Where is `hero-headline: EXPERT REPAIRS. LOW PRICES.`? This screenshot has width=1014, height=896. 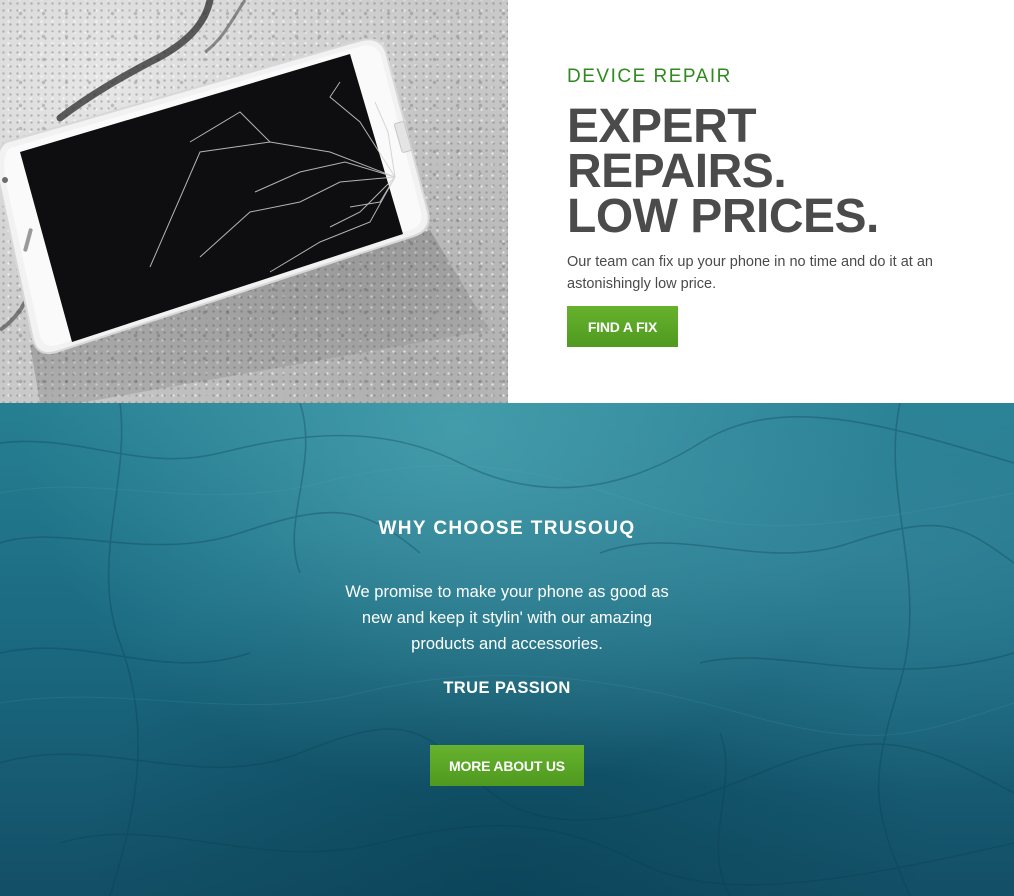 hero-headline: EXPERT REPAIRS. LOW PRICES. is located at coordinates (777, 171).